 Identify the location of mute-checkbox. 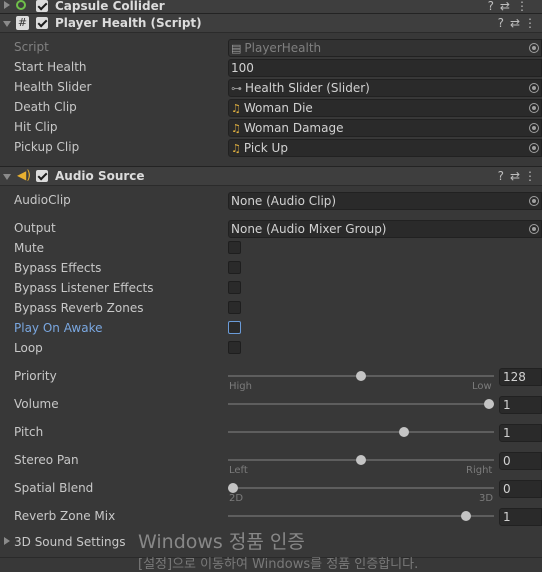
(234, 247).